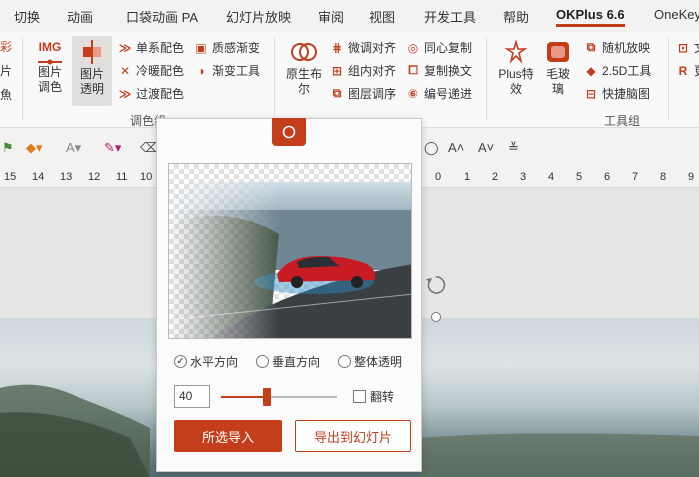 Image resolution: width=699 pixels, height=477 pixels. What do you see at coordinates (591, 93) in the screenshot?
I see `mindmap-icon: ⊟` at bounding box center [591, 93].